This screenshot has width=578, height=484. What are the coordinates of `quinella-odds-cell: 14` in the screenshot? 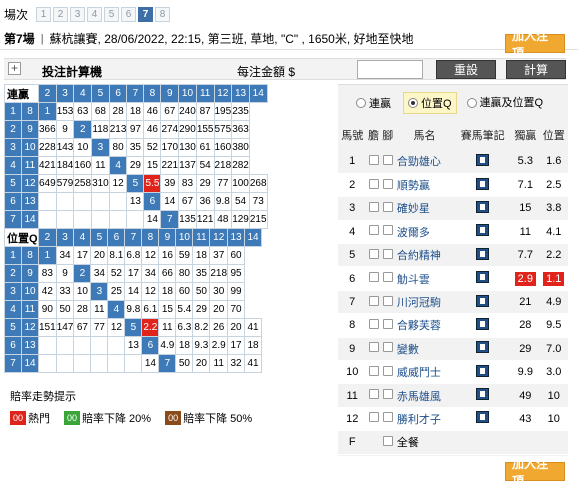 It's located at (170, 201).